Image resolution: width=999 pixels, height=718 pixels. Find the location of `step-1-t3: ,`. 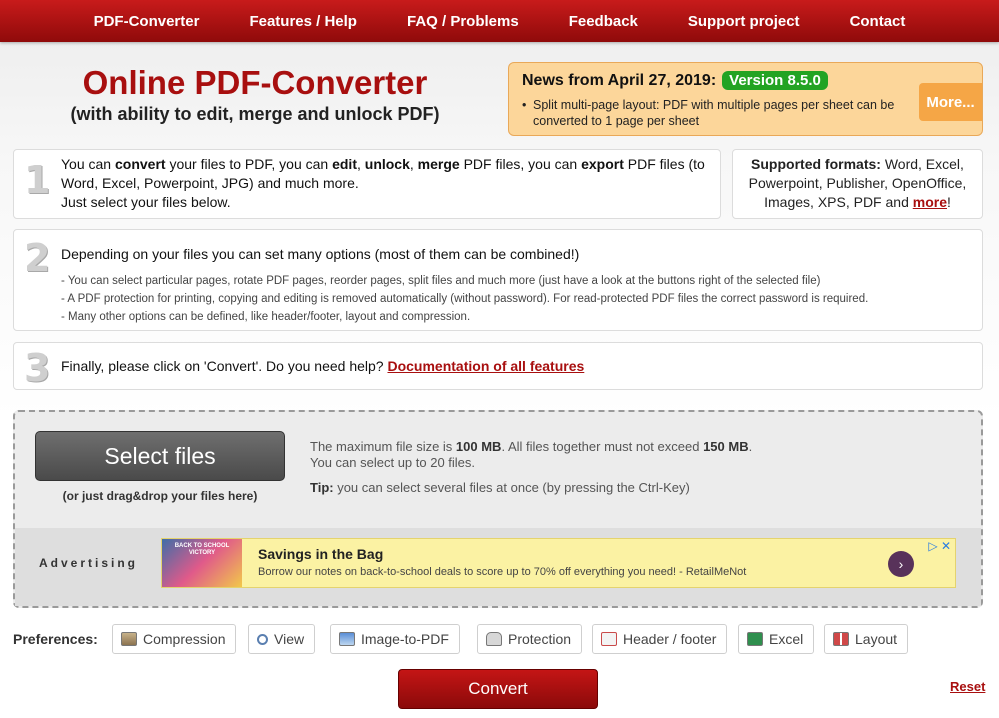

step-1-t3: , is located at coordinates (360, 164).